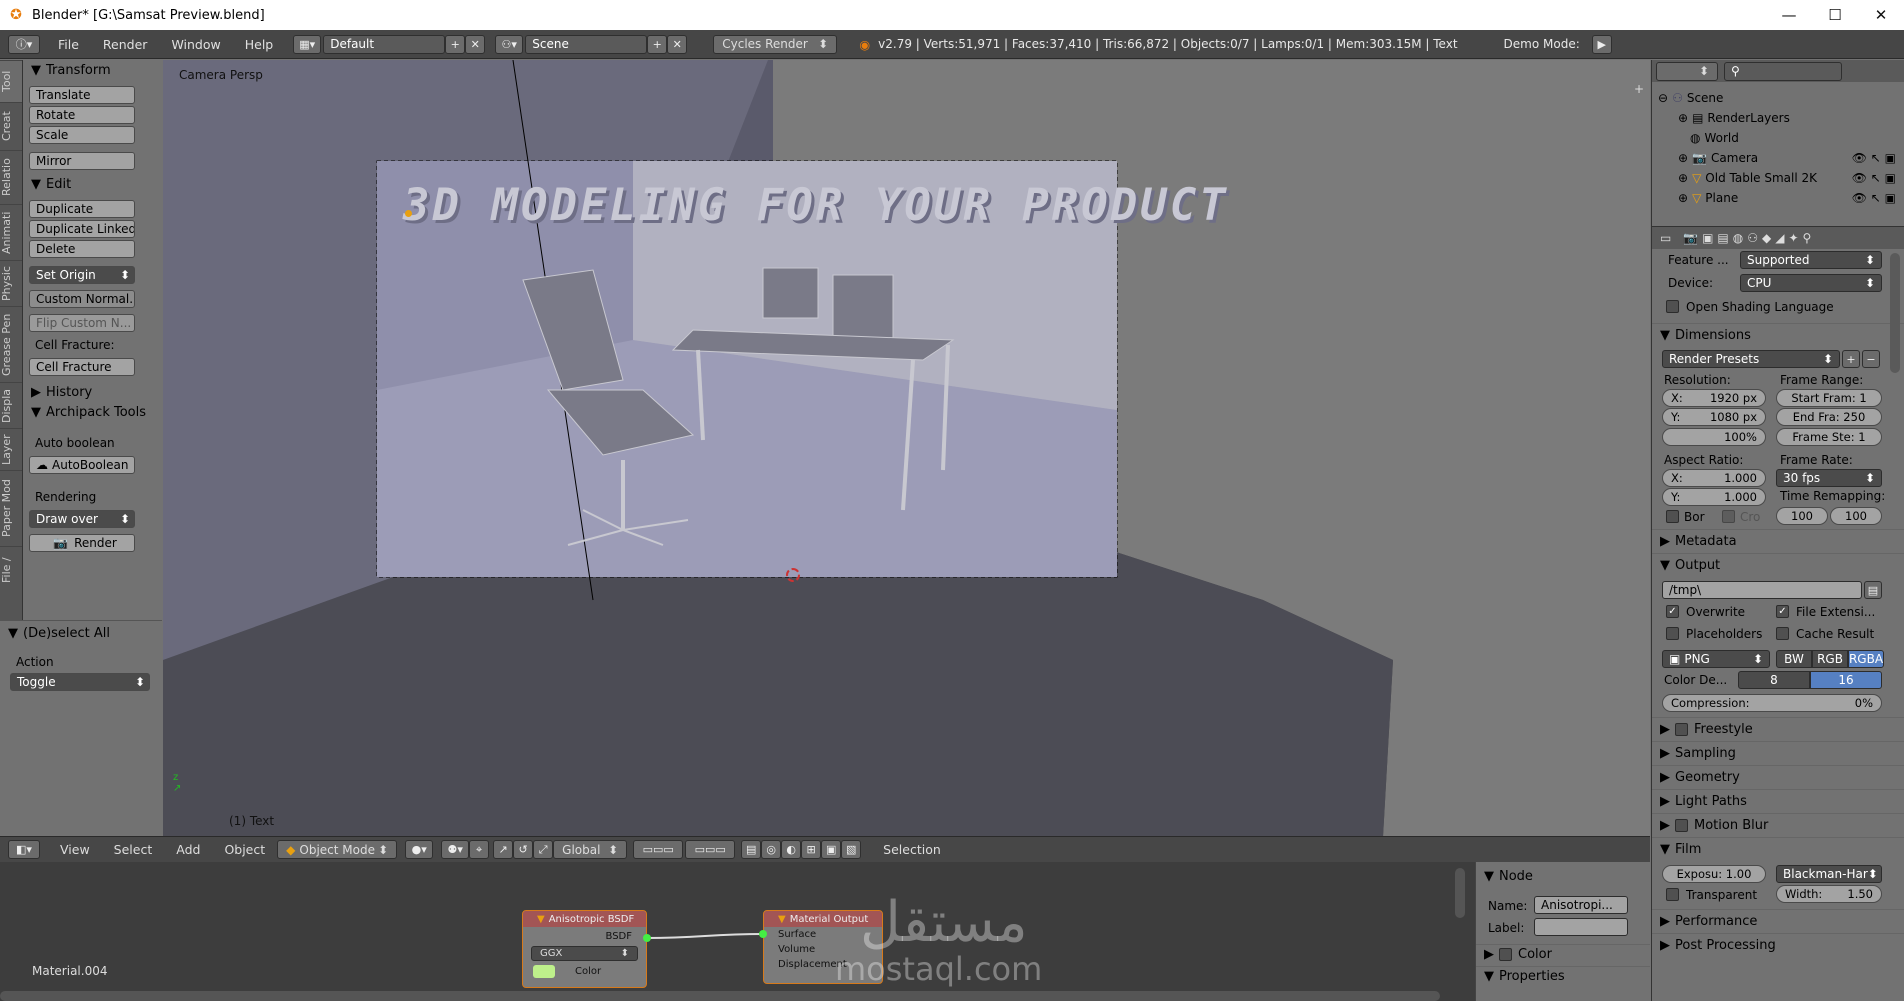  What do you see at coordinates (751, 849) in the screenshot?
I see `render-layer-icon: ▤` at bounding box center [751, 849].